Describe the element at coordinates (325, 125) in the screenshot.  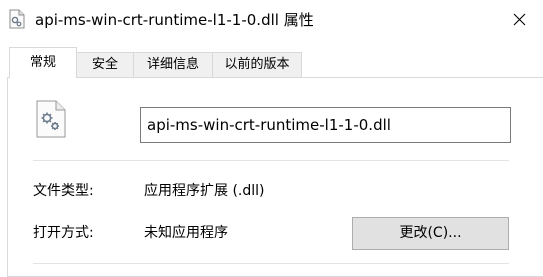
I see `filename-field: api-ms-win-crt-runtime-l1-1-0.dll` at that location.